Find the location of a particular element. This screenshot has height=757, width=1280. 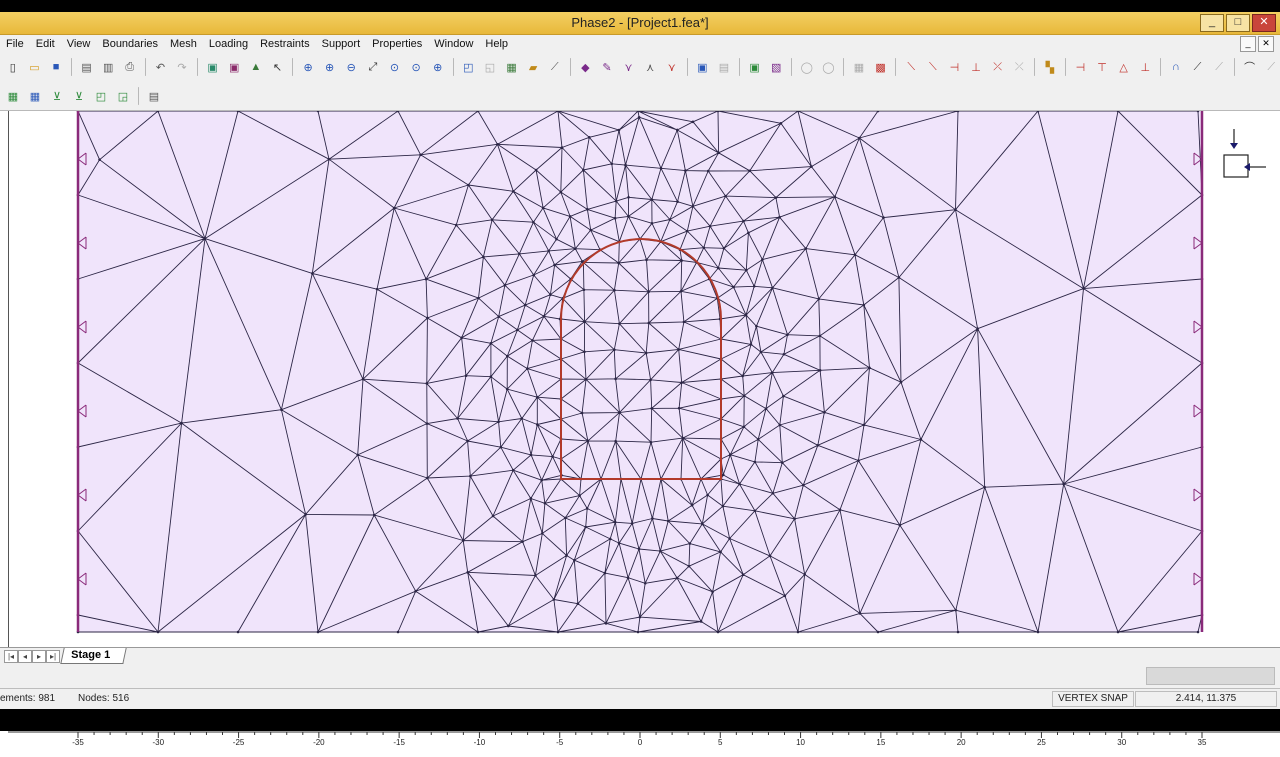

close-button: ✕ is located at coordinates (1264, 23).